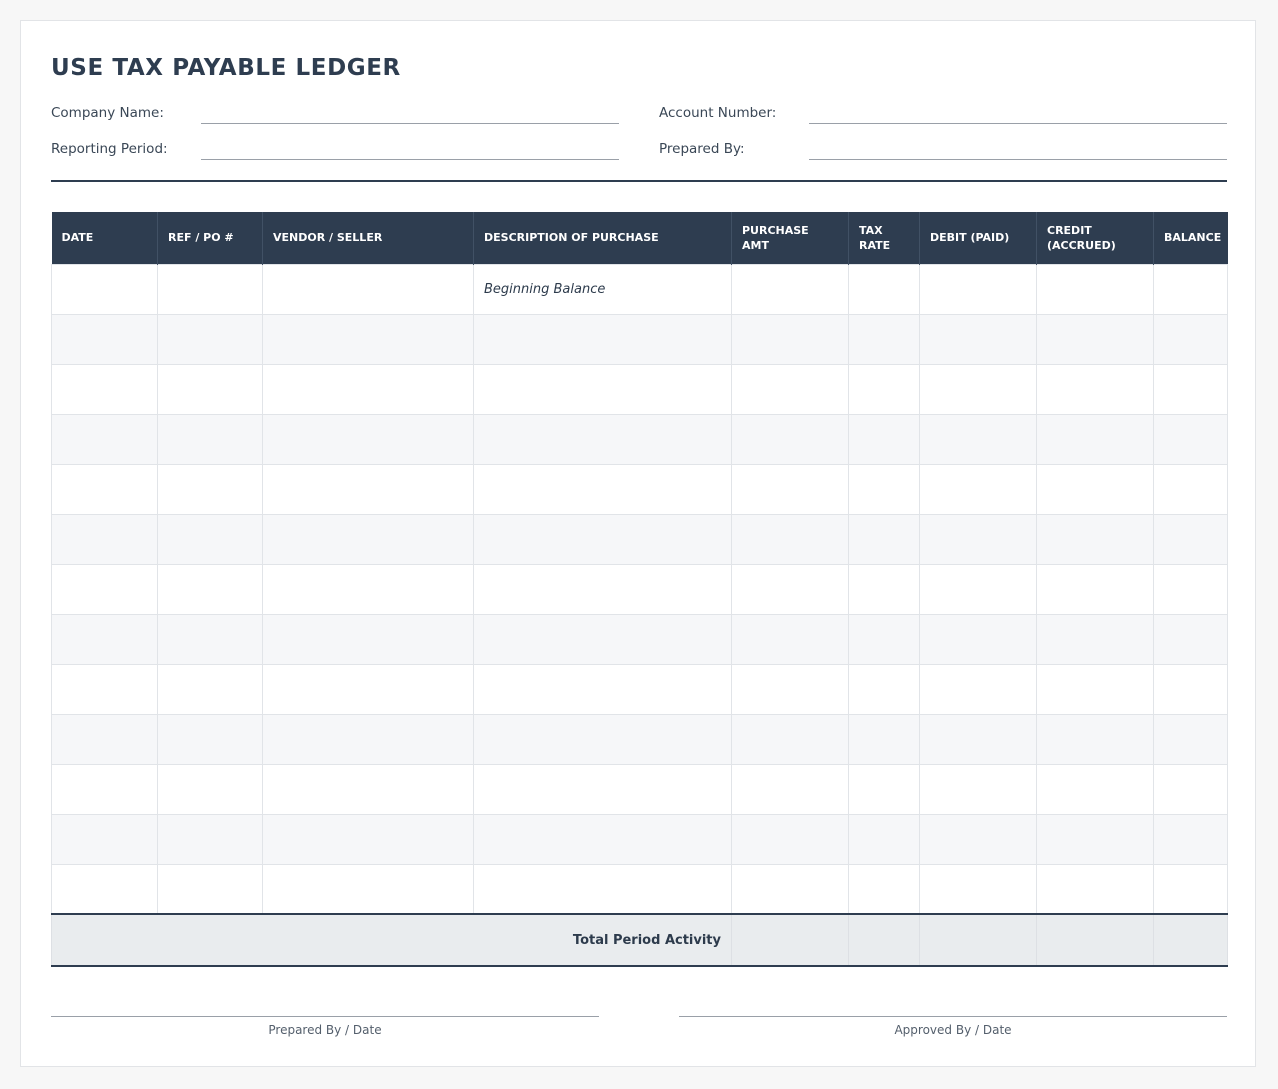 This screenshot has height=1089, width=1278. Describe the element at coordinates (1018, 159) in the screenshot. I see `prepared-by-field` at that location.